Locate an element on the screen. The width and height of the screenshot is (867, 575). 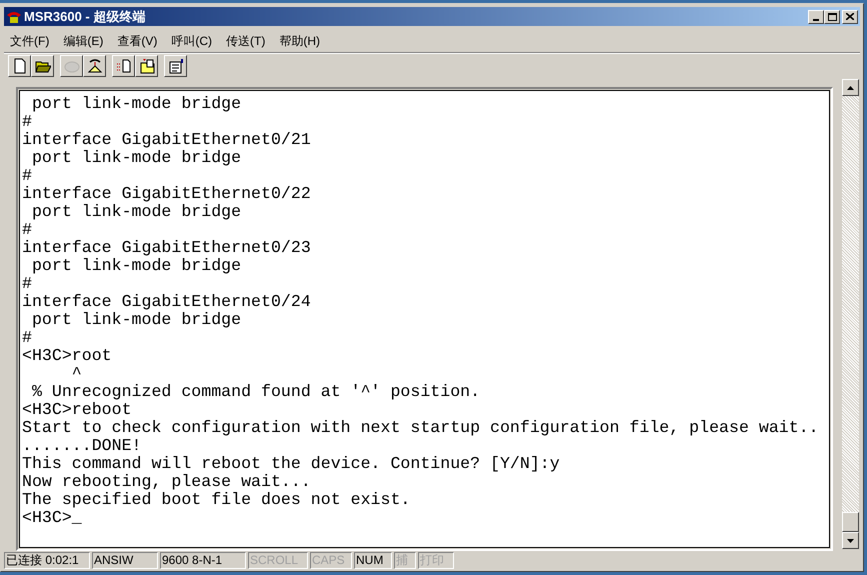
status-field: 已连接 0:02:1 is located at coordinates (47, 560).